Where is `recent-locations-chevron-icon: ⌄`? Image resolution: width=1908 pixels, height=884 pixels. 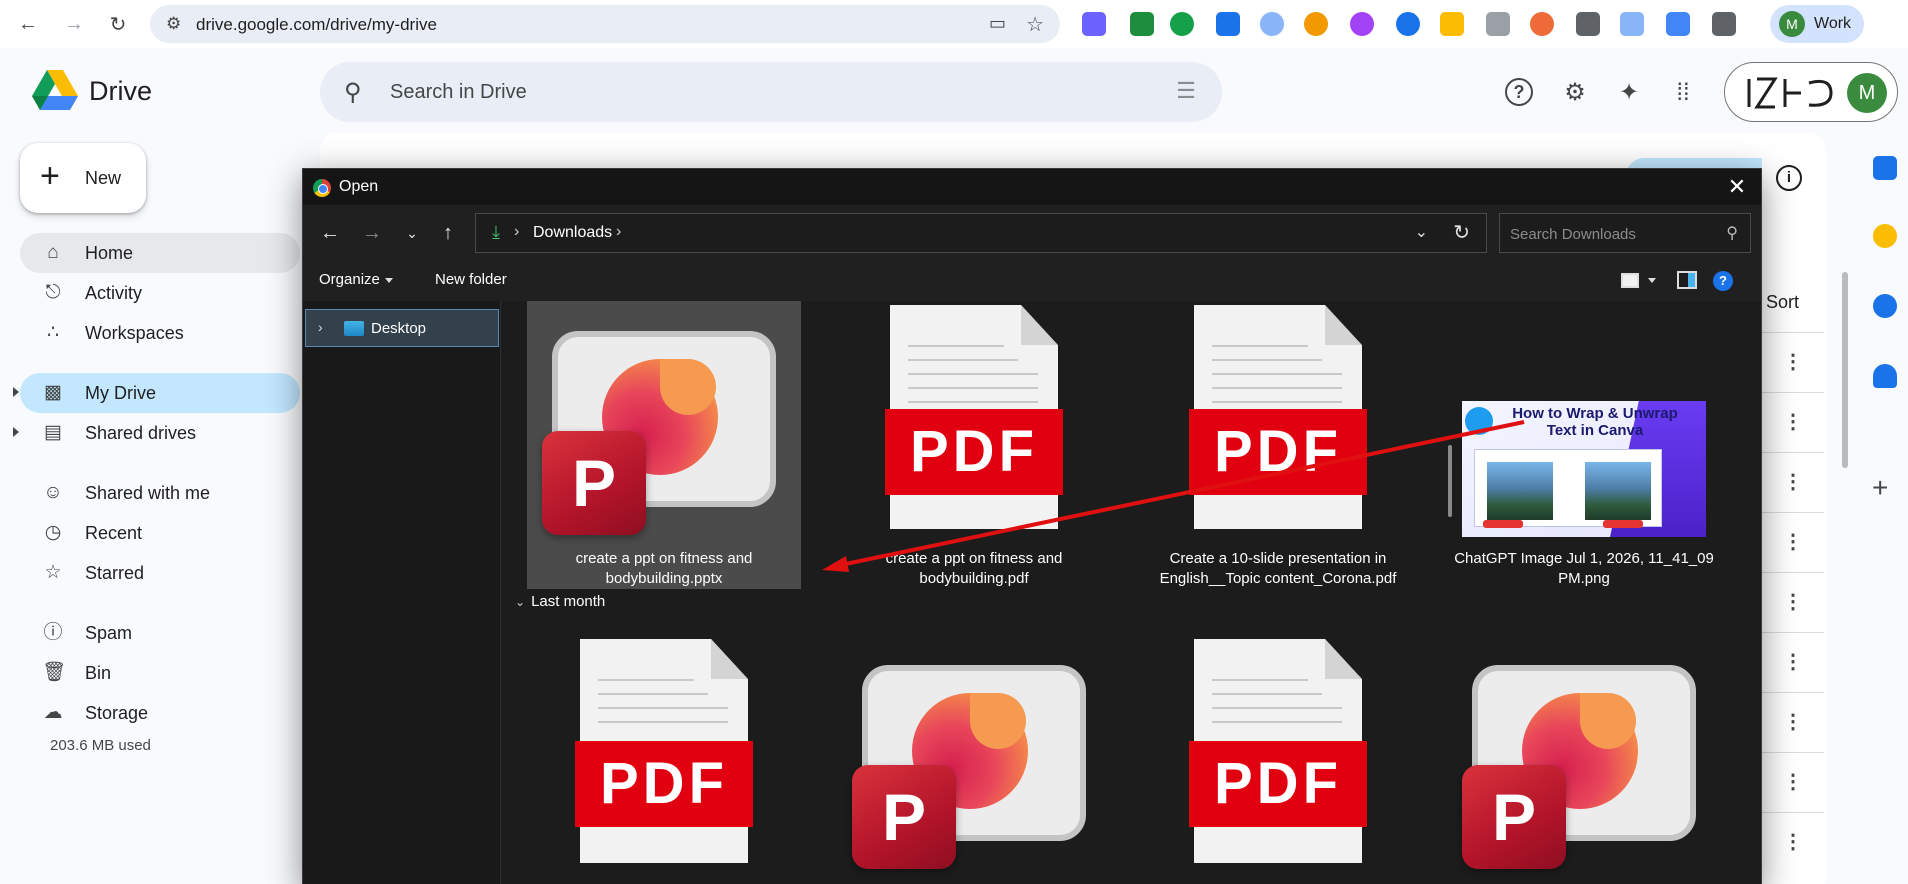 recent-locations-chevron-icon: ⌄ is located at coordinates (412, 233).